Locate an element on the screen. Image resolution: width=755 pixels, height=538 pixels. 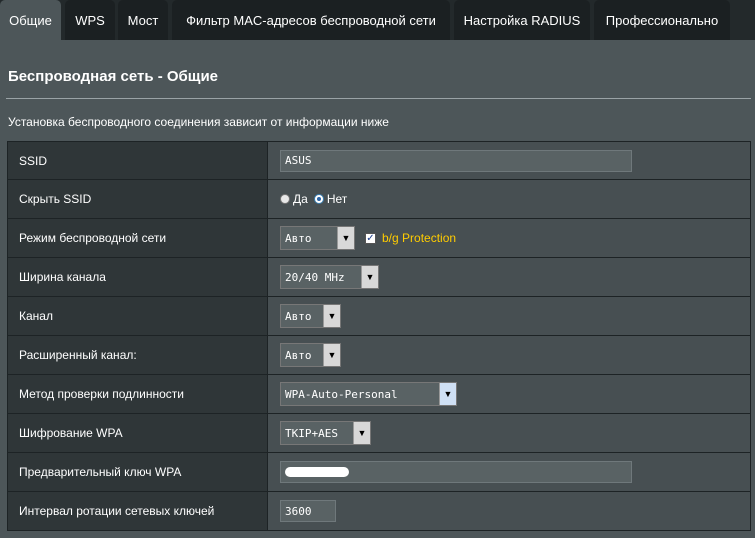
channel-width-label: Ширина канала is located at coordinates (138, 277).